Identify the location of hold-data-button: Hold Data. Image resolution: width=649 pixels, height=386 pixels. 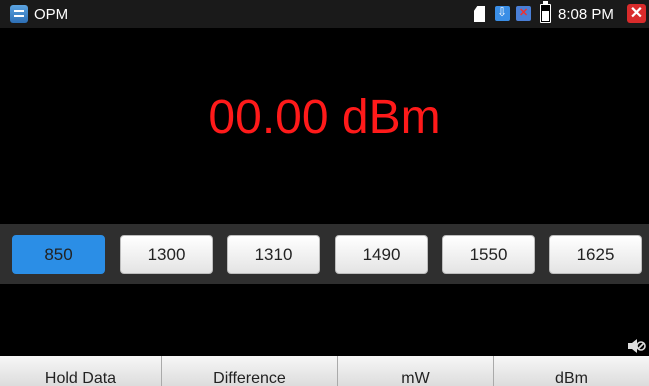
(81, 371).